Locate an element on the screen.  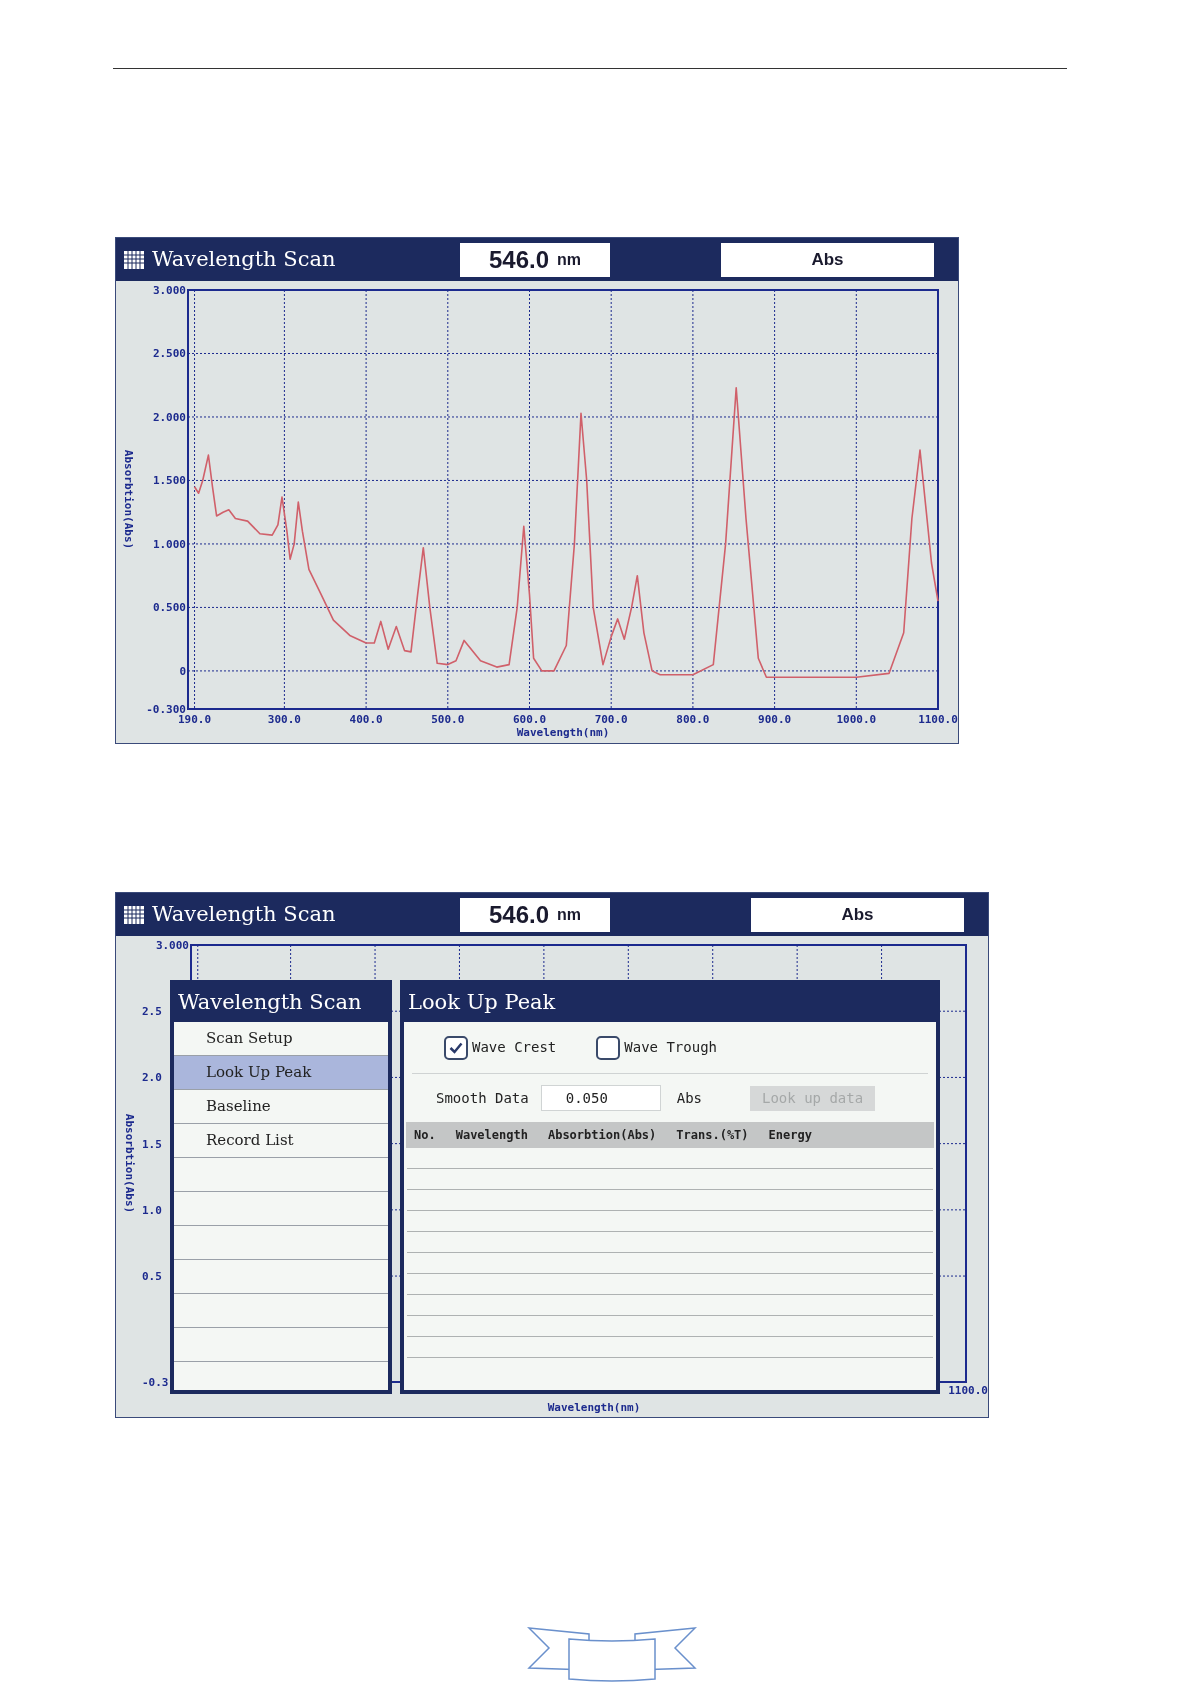
checkbox-label: Wave Trough is located at coordinates (670, 1047).